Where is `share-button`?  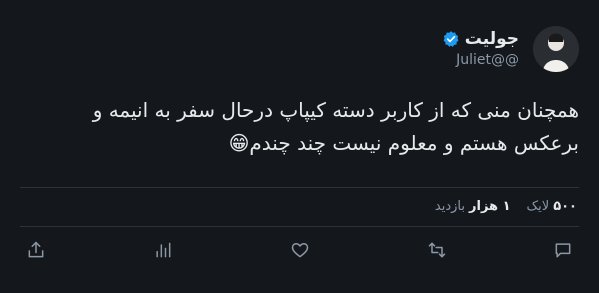
share-button is located at coordinates (36, 250).